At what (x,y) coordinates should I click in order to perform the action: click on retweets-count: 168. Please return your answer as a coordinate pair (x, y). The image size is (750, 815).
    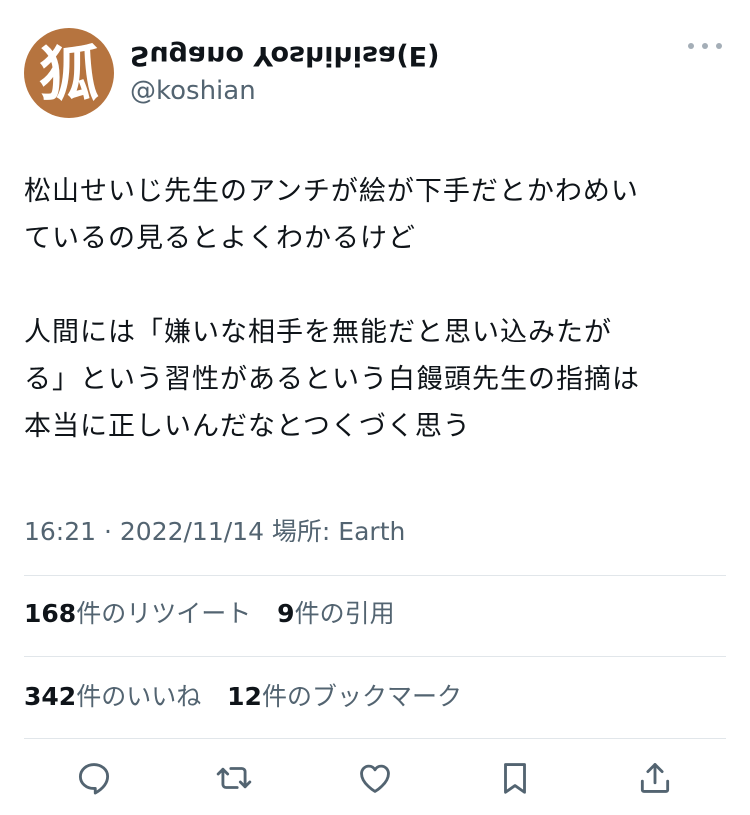
    Looking at the image, I should click on (50, 613).